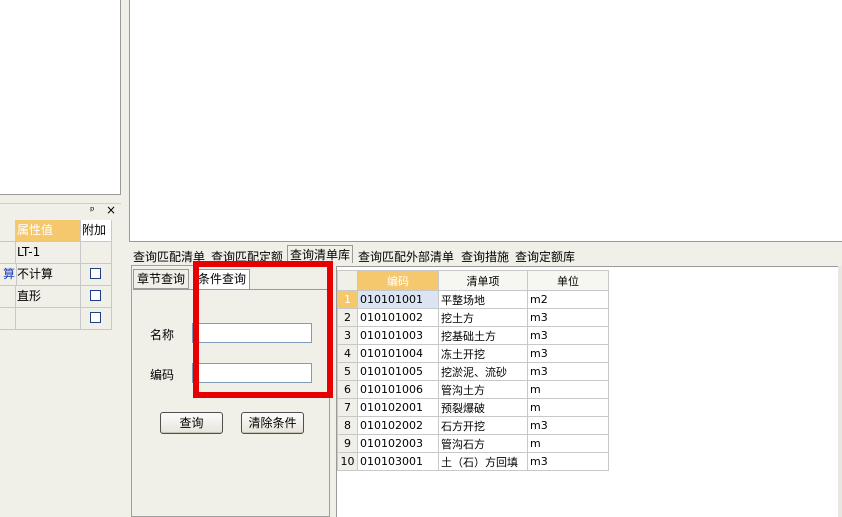 Image resolution: width=842 pixels, height=517 pixels. What do you see at coordinates (840, 391) in the screenshot?
I see `vertical-scrollbar` at bounding box center [840, 391].